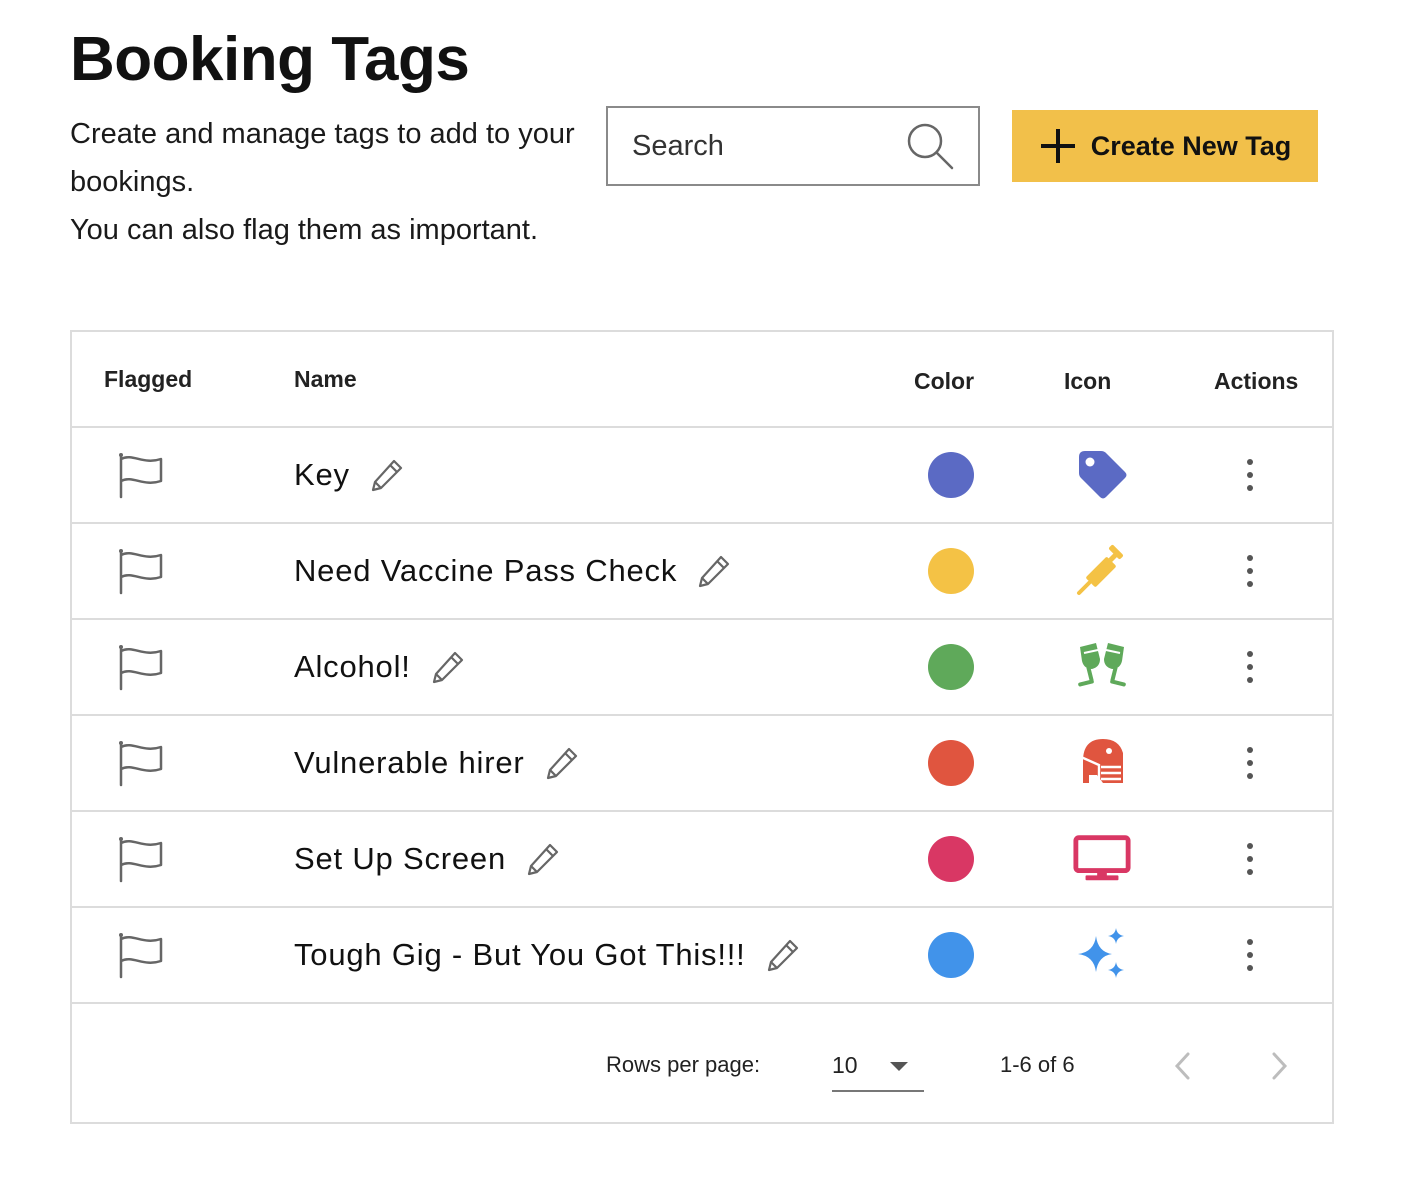  Describe the element at coordinates (1256, 381) in the screenshot. I see `column-header-actions: Actions` at that location.